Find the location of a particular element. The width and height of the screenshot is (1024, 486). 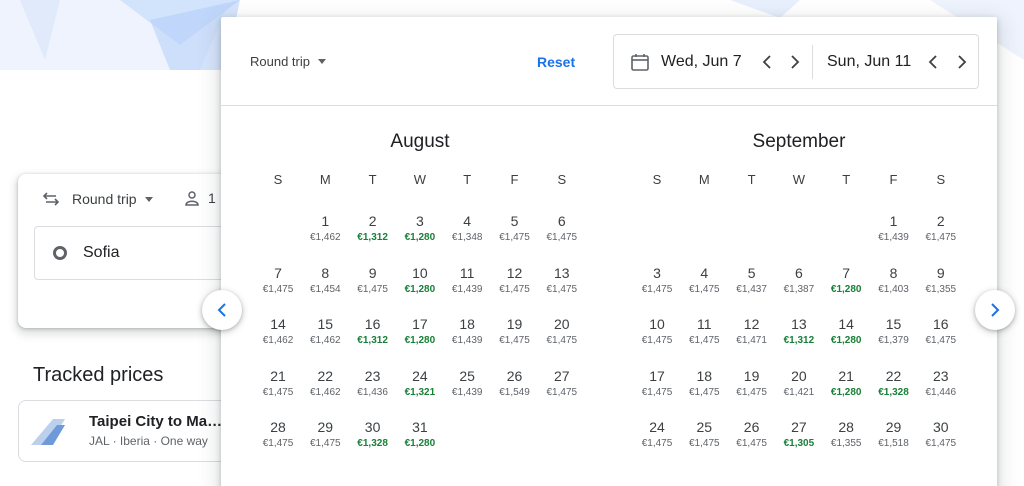

calendar-day: 5 €1,437 is located at coordinates (752, 280).